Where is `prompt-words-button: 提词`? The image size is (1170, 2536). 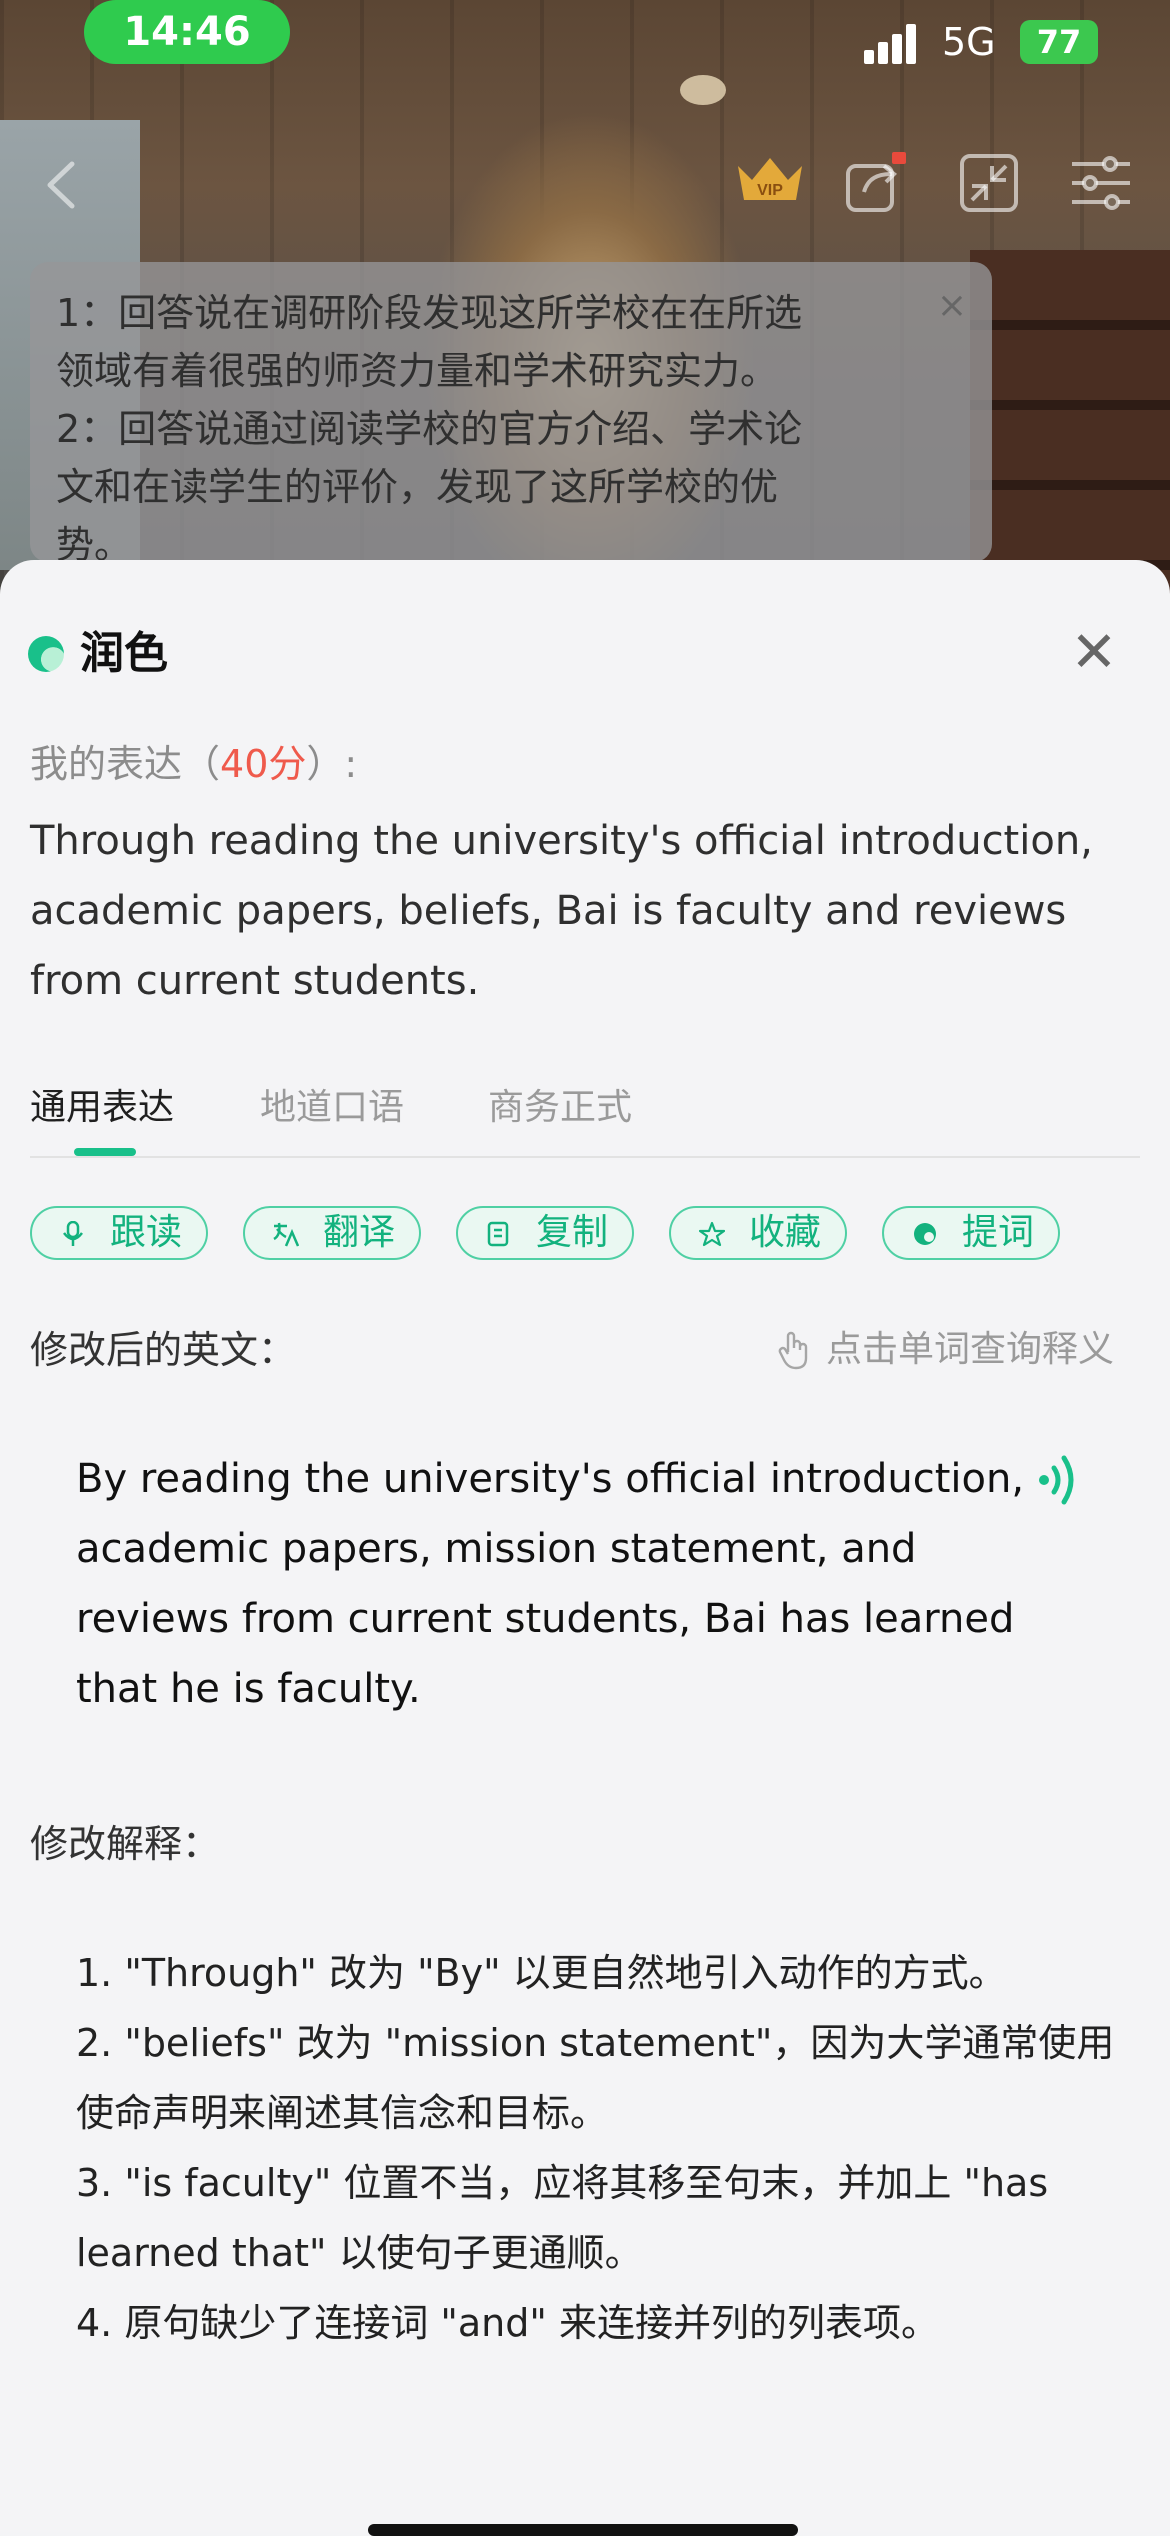
prompt-words-button: 提词 is located at coordinates (971, 1233).